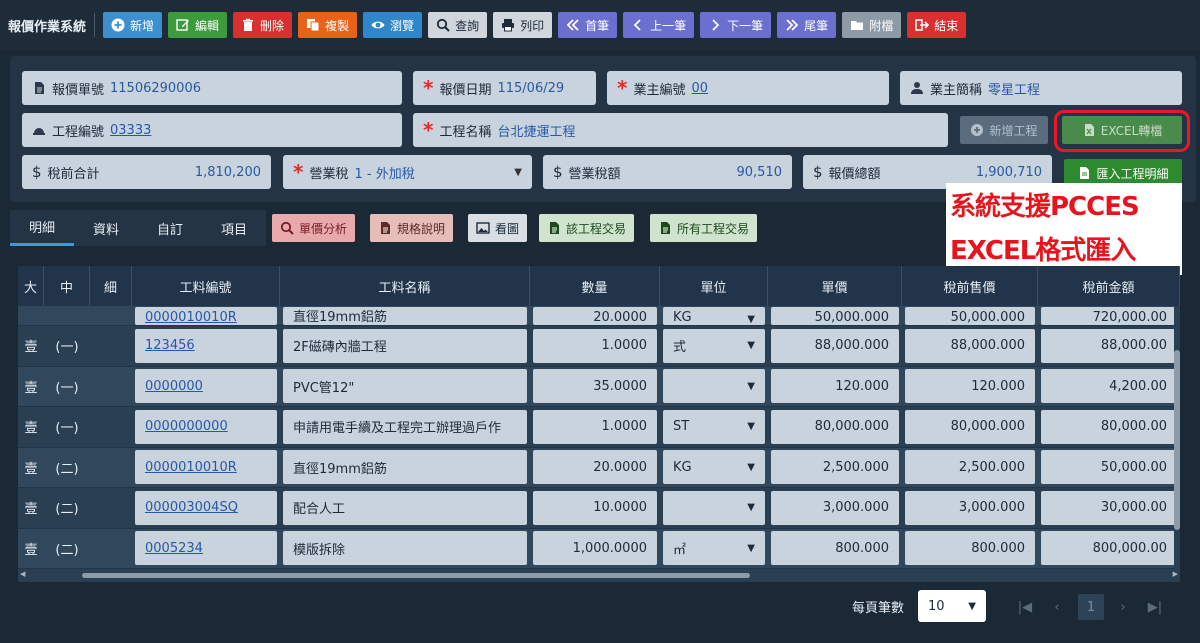 This screenshot has height=643, width=1200. What do you see at coordinates (498, 228) in the screenshot?
I see `view-image-button: 看圖` at bounding box center [498, 228].